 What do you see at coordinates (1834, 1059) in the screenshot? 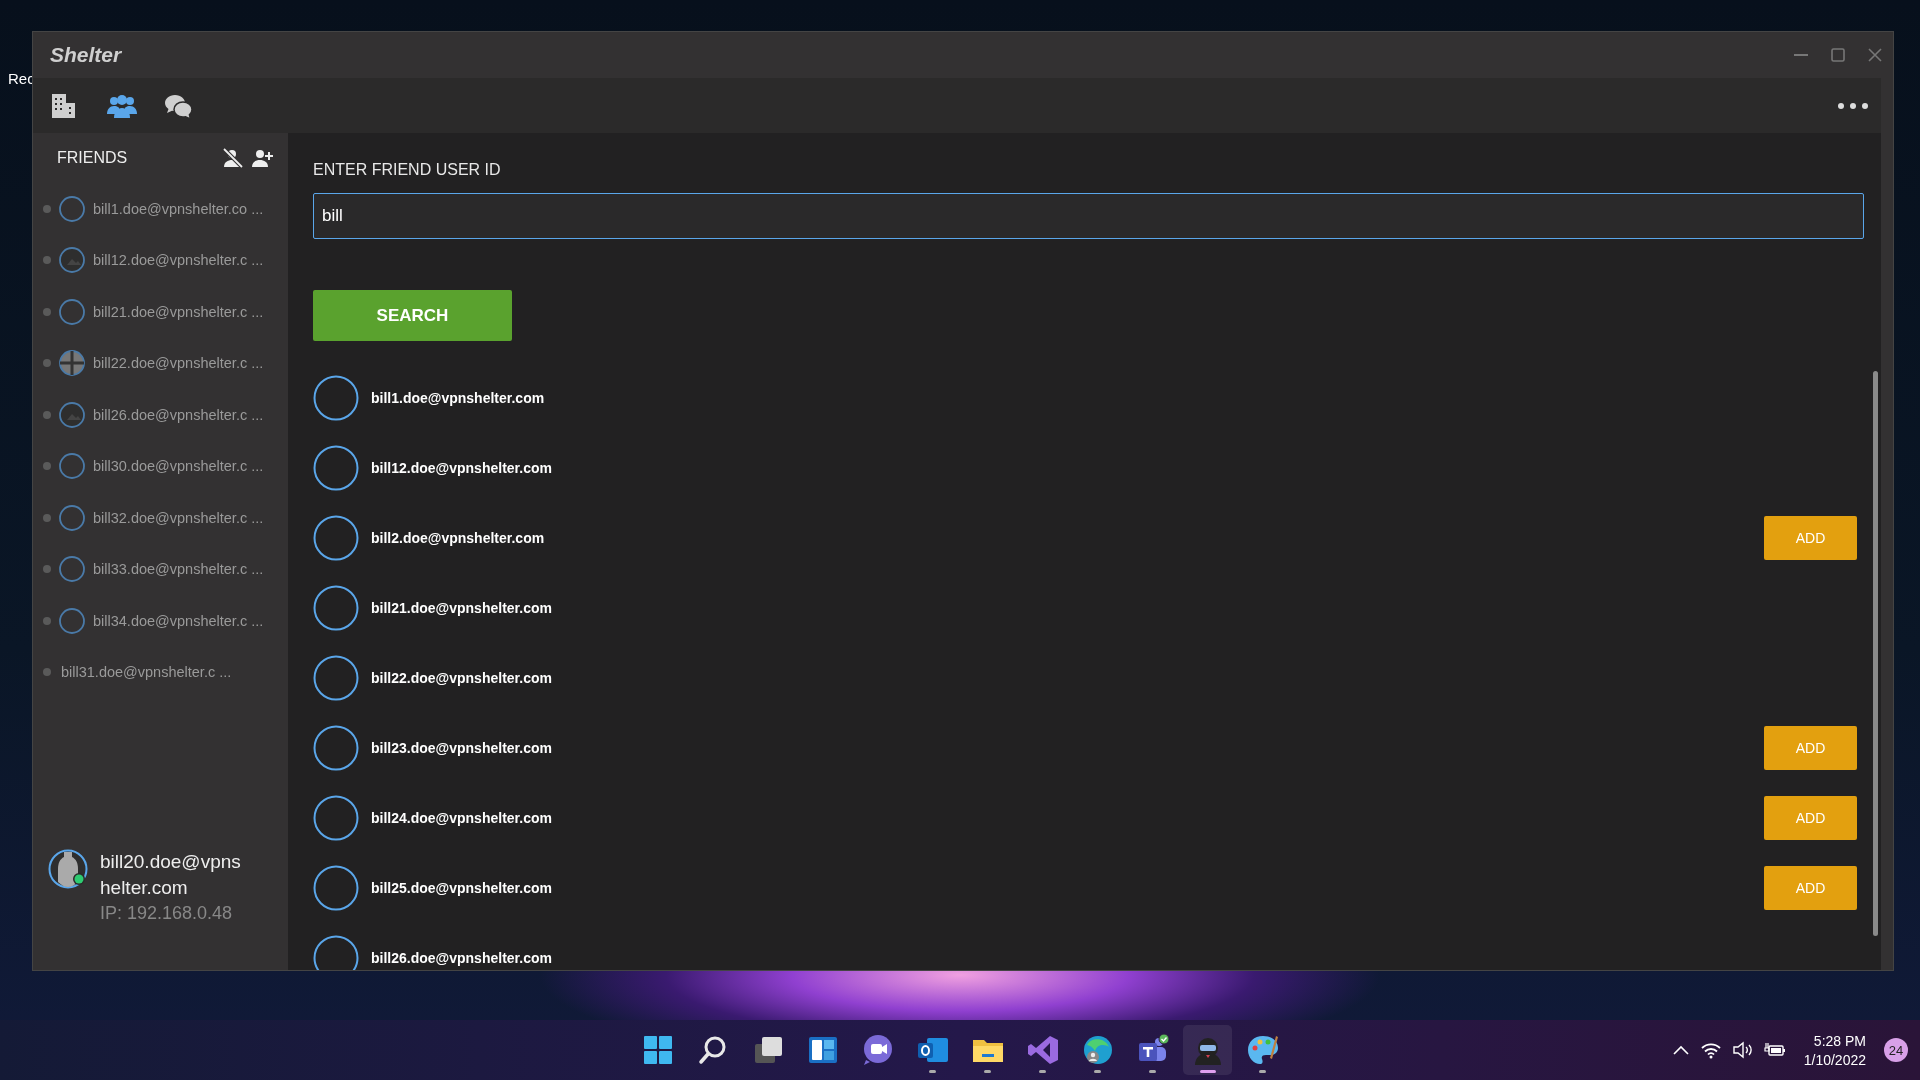
I see `clock-date: 1/10/2022` at bounding box center [1834, 1059].